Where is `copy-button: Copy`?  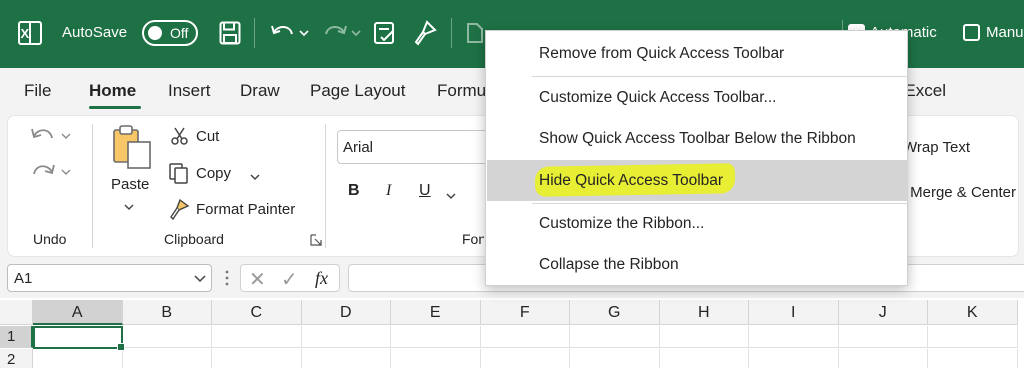 copy-button: Copy is located at coordinates (213, 173).